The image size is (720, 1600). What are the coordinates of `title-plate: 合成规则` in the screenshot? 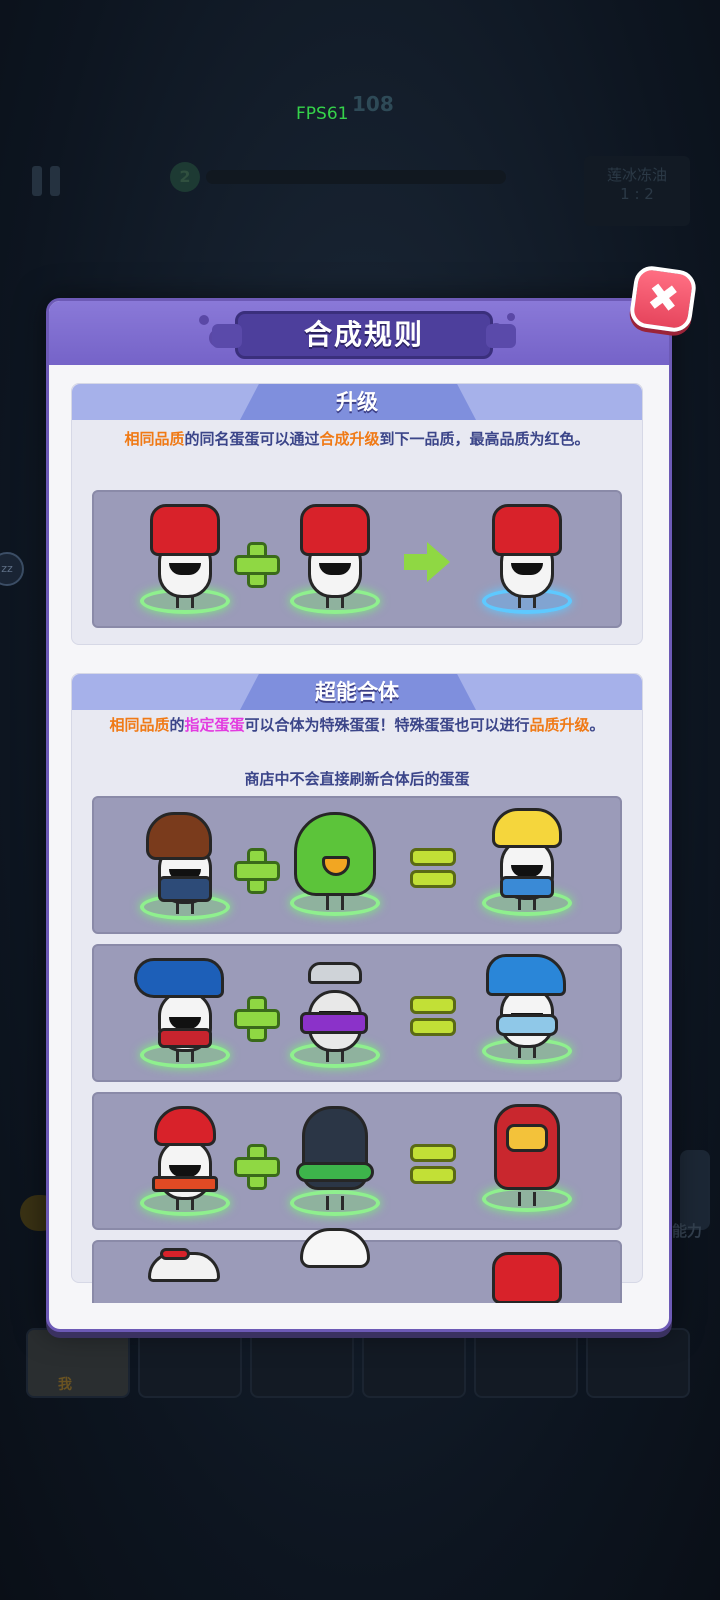 It's located at (364, 335).